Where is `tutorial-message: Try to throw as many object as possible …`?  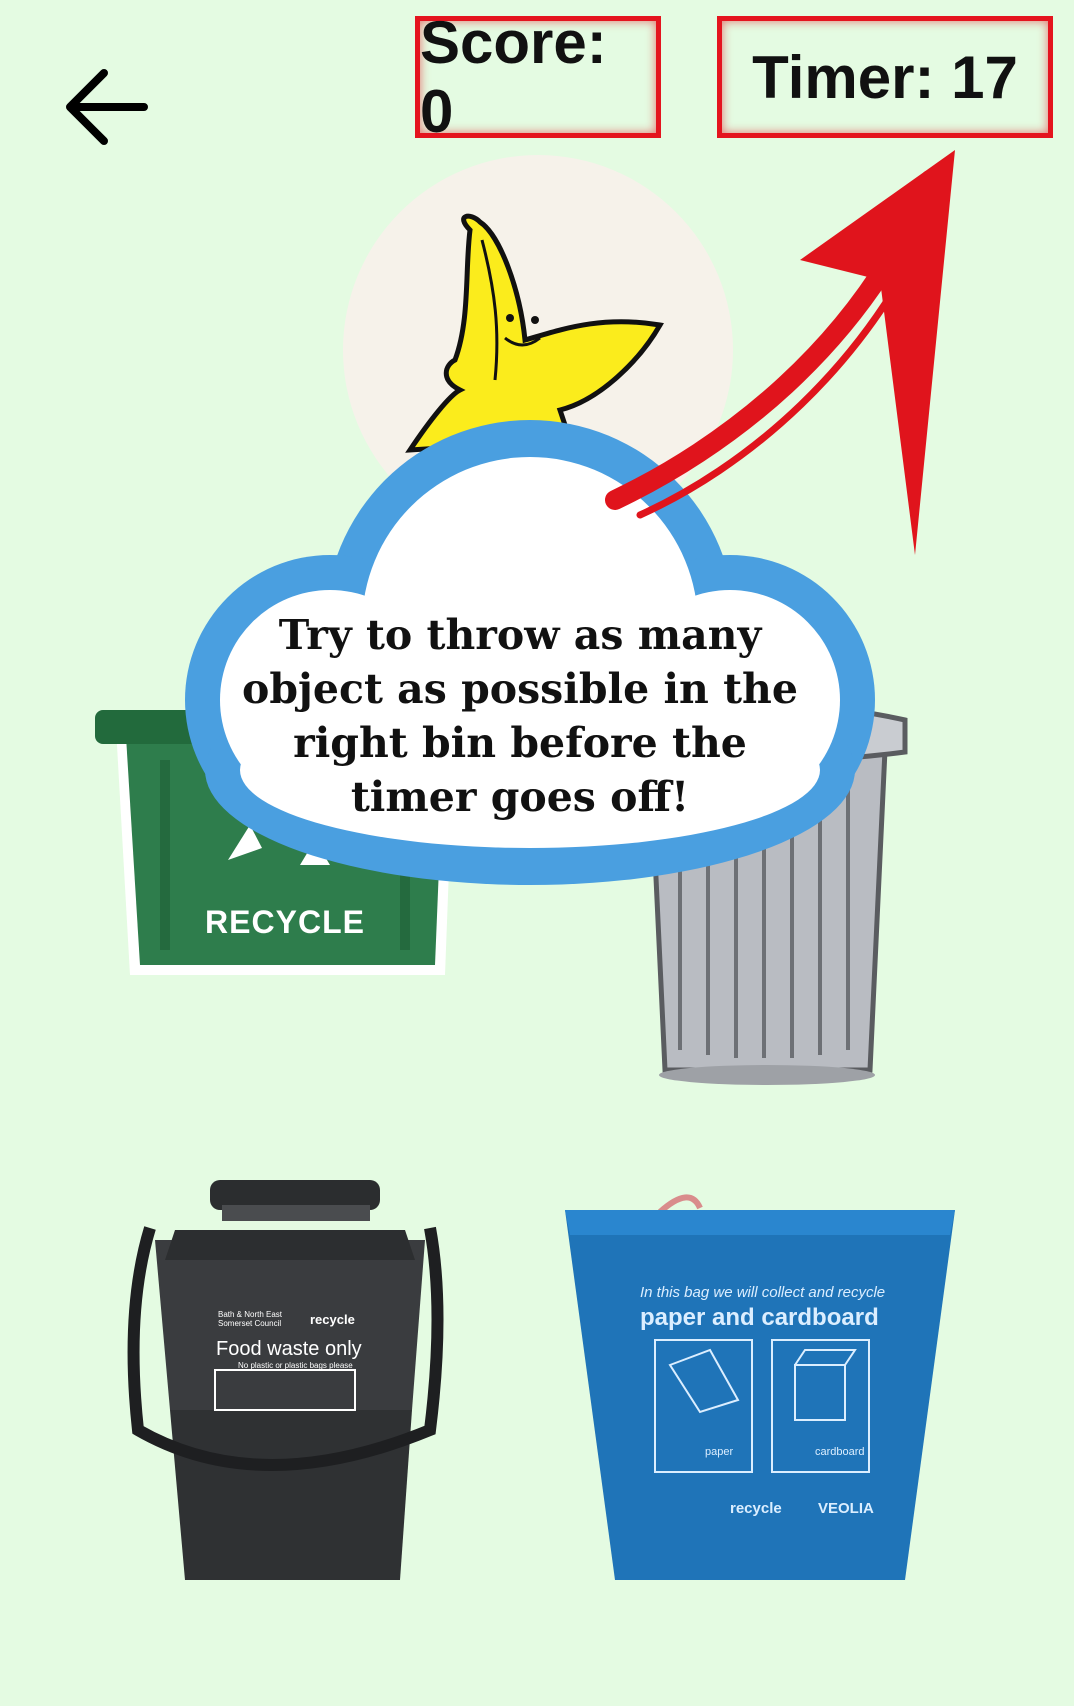
tutorial-message: Try to throw as many object as possible … is located at coordinates (520, 716).